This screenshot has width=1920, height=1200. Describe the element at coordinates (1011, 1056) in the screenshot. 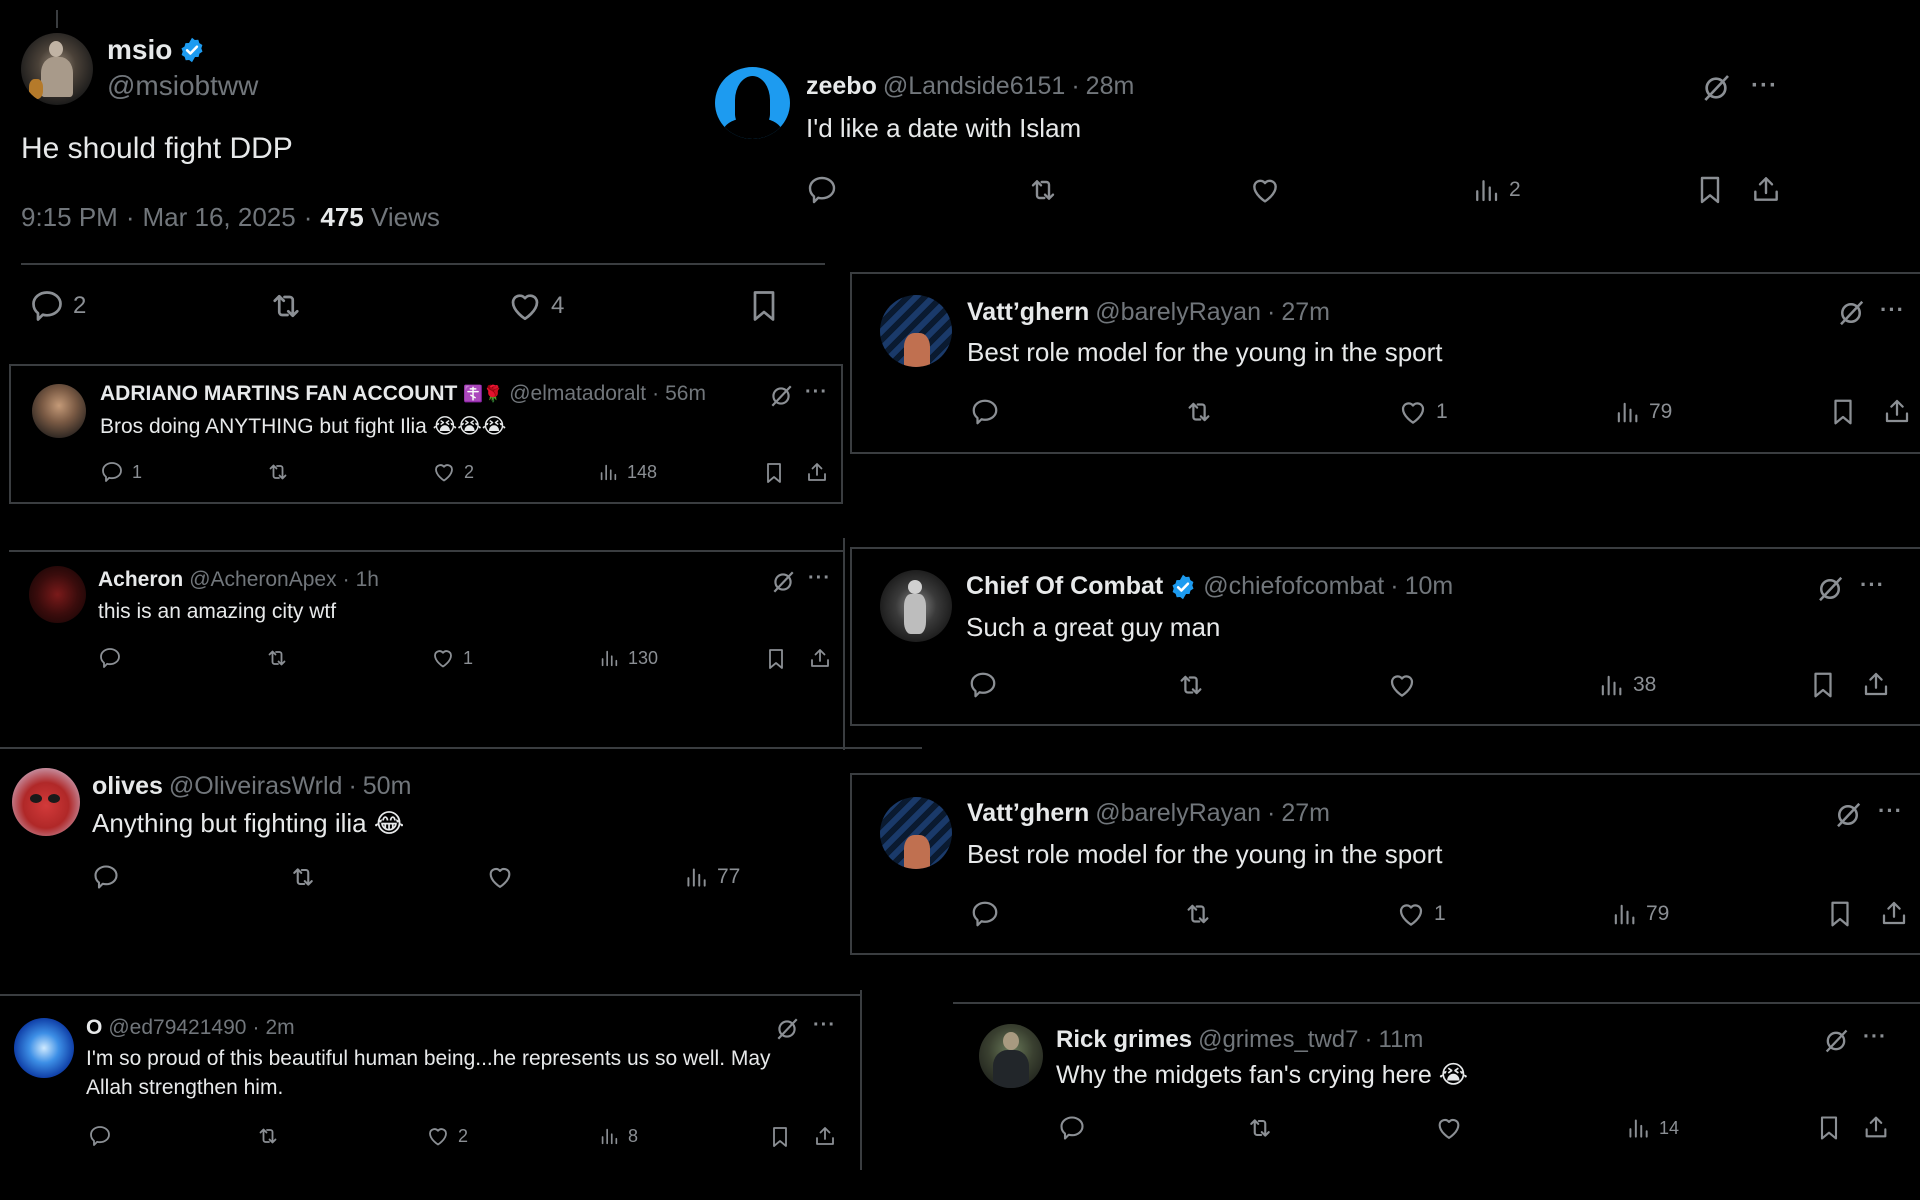

I see `avatar-rick` at that location.